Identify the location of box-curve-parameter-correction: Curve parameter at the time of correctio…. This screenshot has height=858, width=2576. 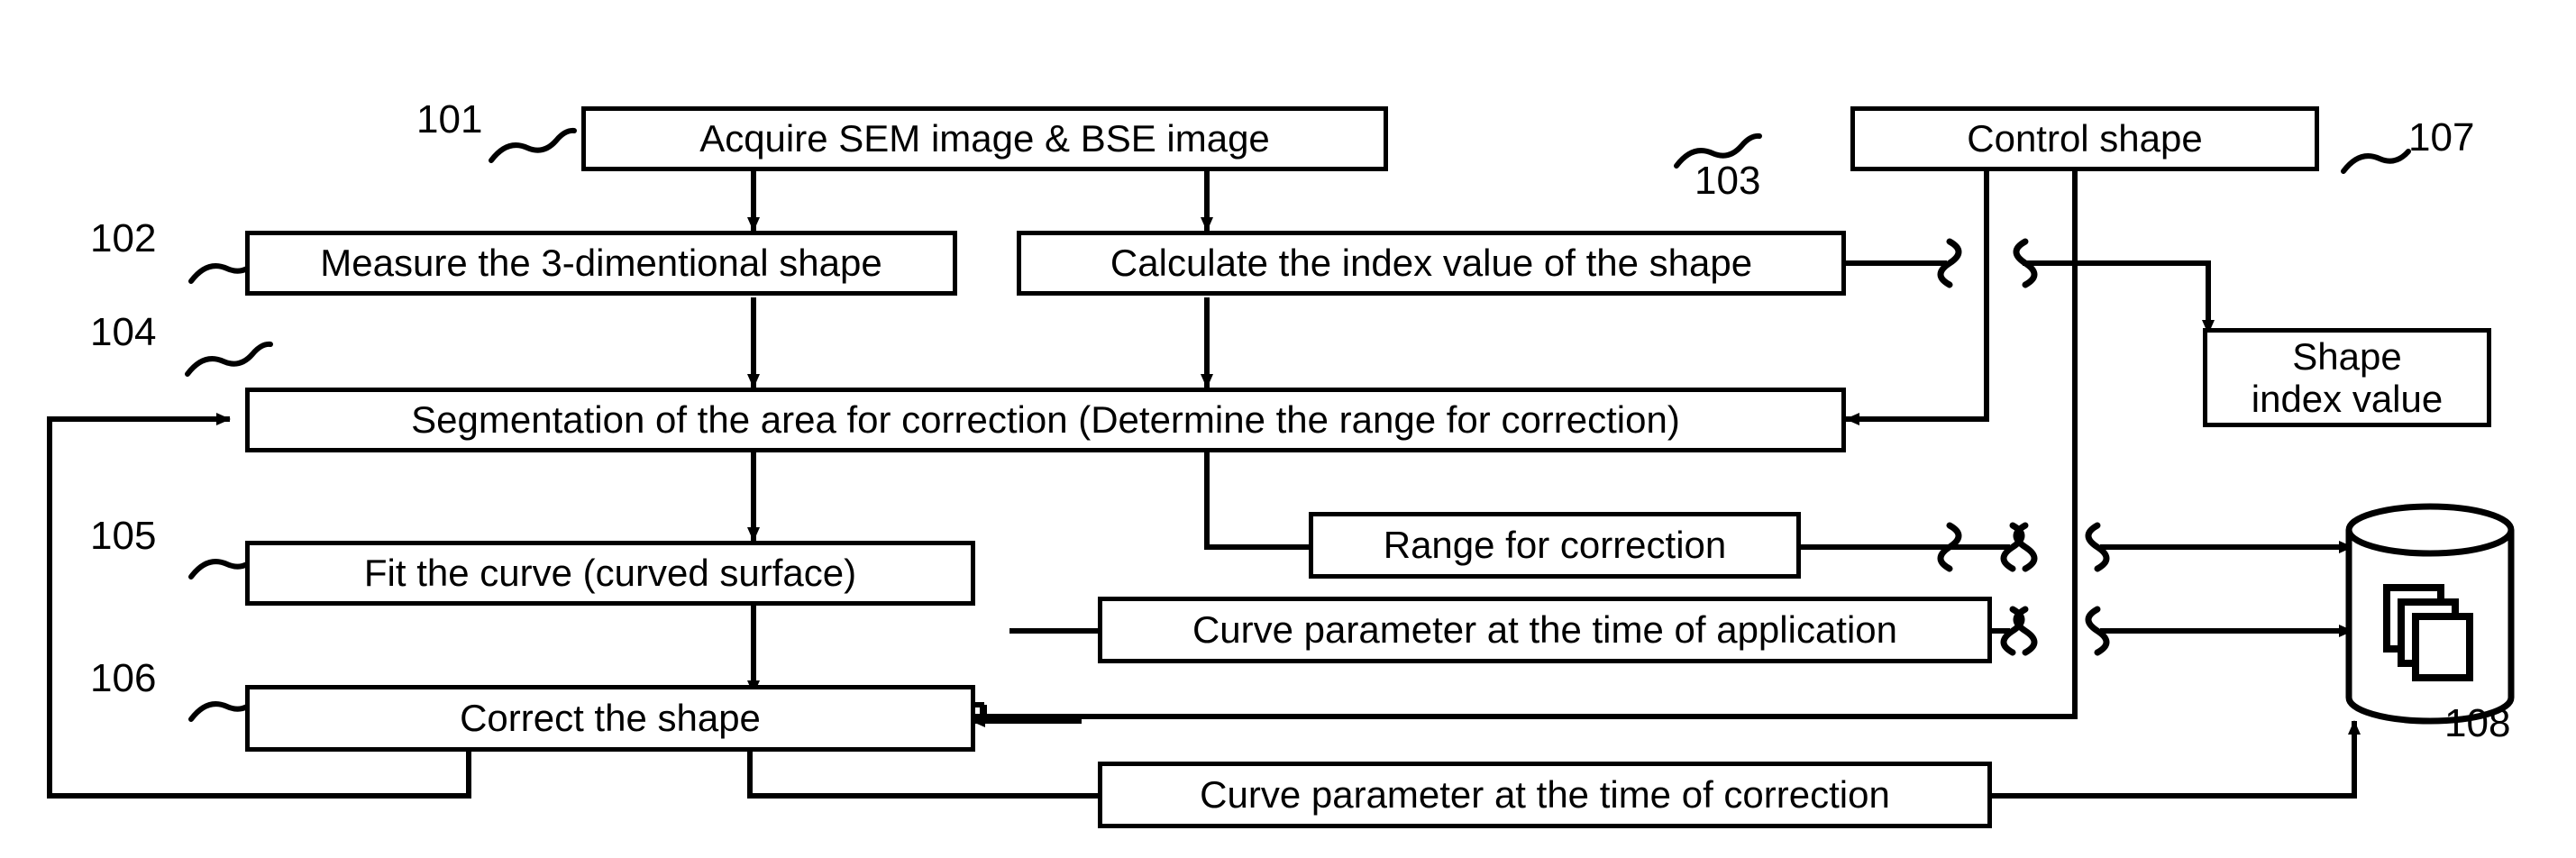
(1545, 795).